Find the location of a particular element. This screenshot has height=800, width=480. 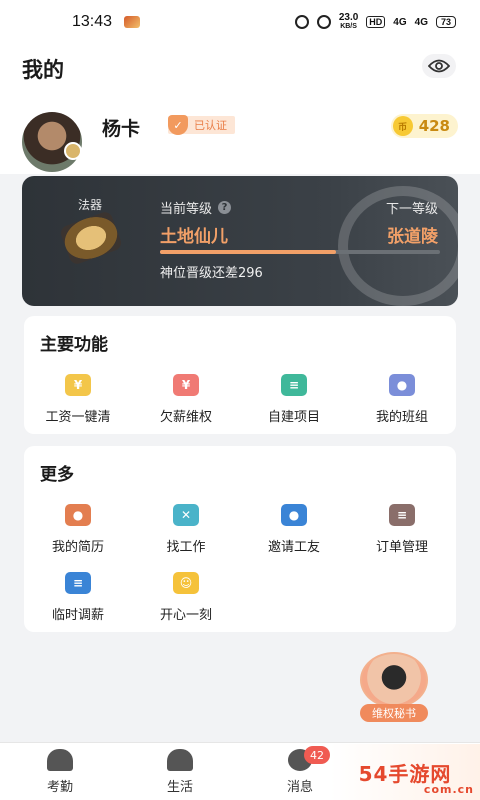

more-item-label: 我的简历 is located at coordinates (77, 547).